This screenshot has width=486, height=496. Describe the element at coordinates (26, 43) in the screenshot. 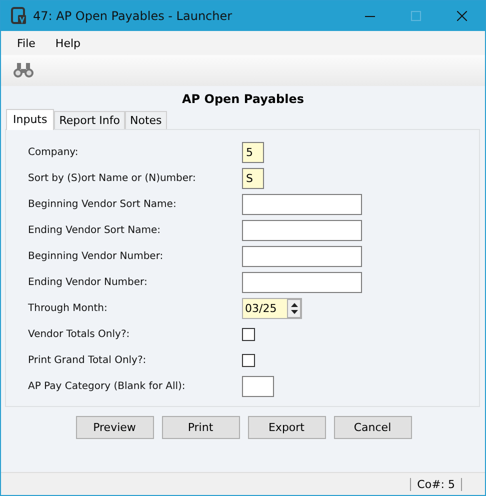

I see `menu-item: File` at that location.